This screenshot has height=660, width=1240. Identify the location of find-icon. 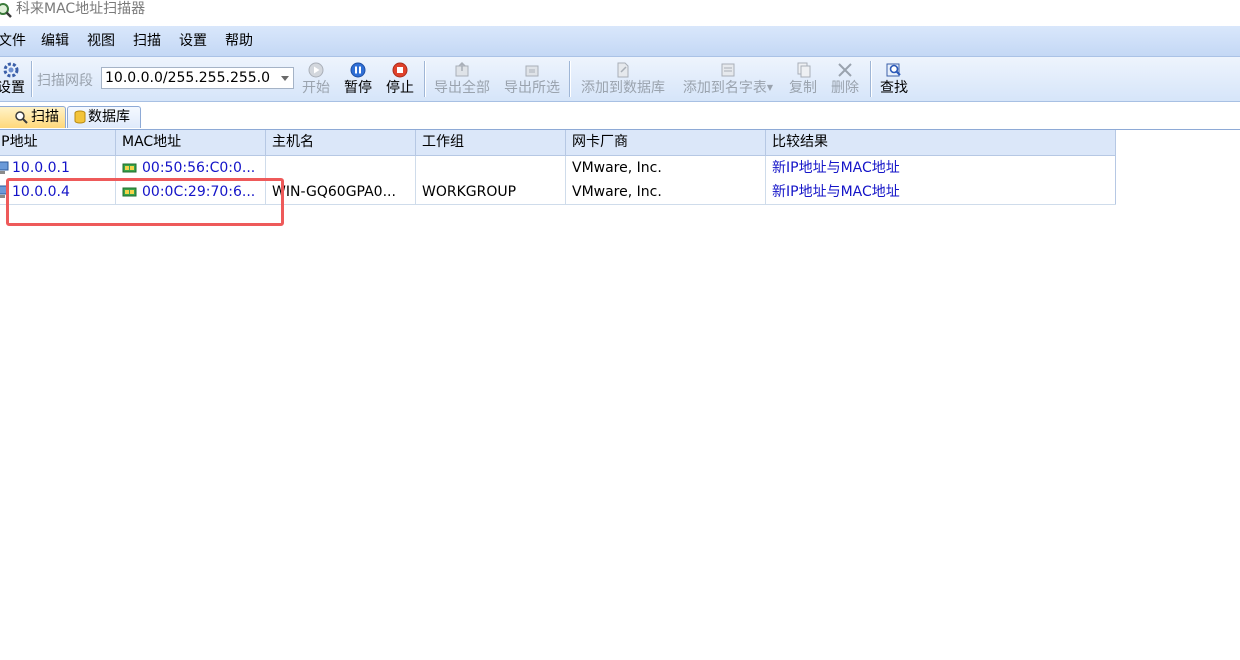
(893, 70).